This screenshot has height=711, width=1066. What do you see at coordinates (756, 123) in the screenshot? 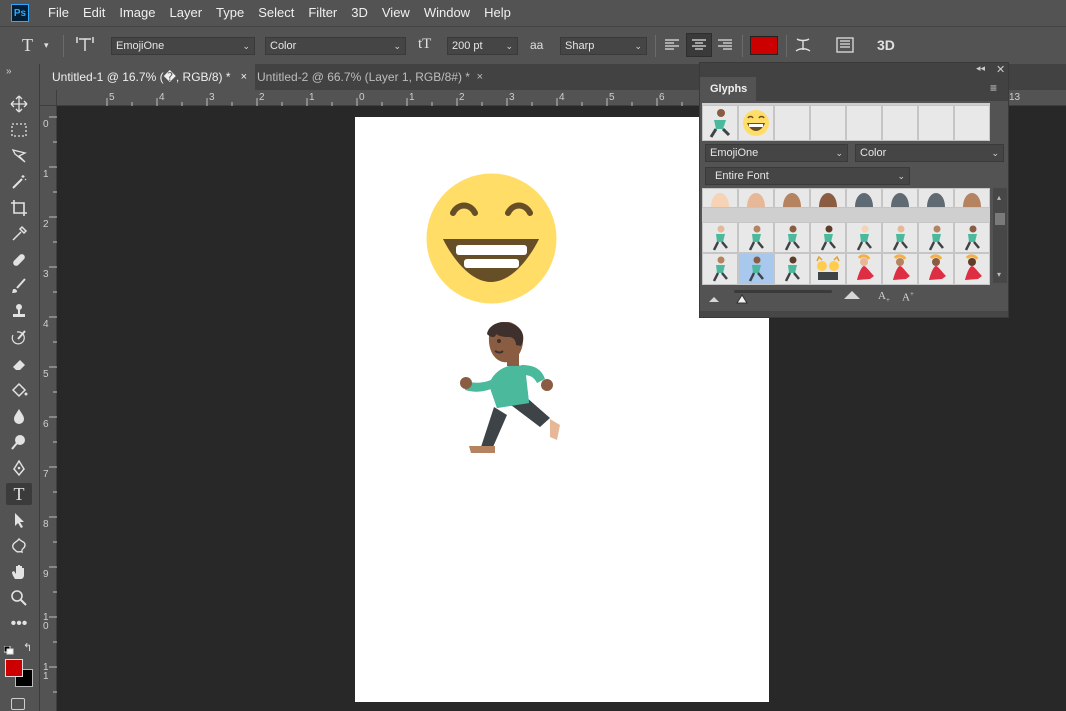
I see `recent-glyph-grin` at bounding box center [756, 123].